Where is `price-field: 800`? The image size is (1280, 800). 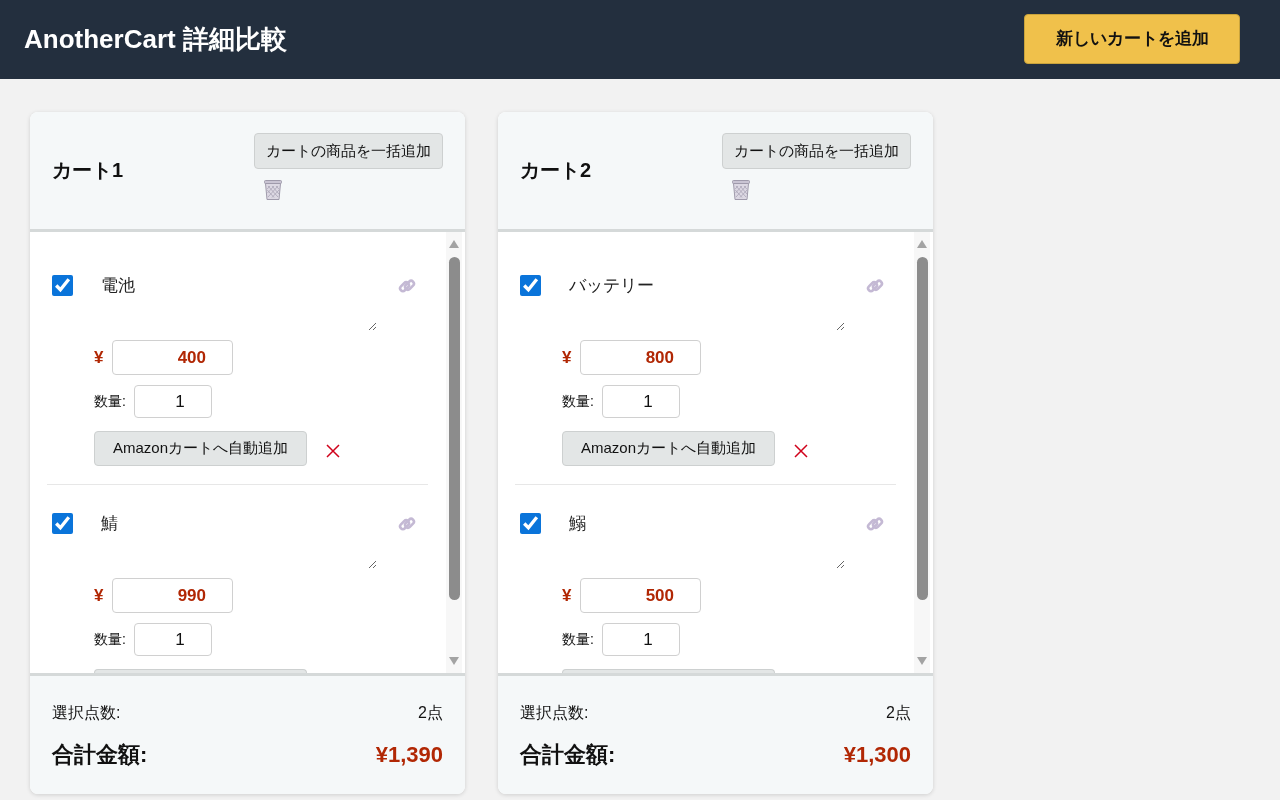
price-field: 800 is located at coordinates (640, 357).